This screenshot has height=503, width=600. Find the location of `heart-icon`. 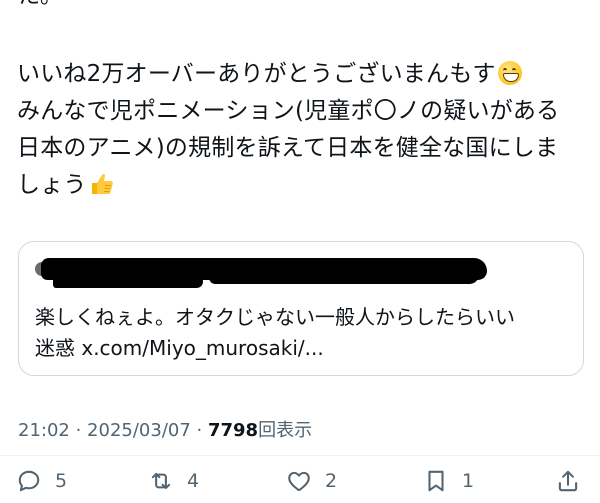

heart-icon is located at coordinates (299, 481).